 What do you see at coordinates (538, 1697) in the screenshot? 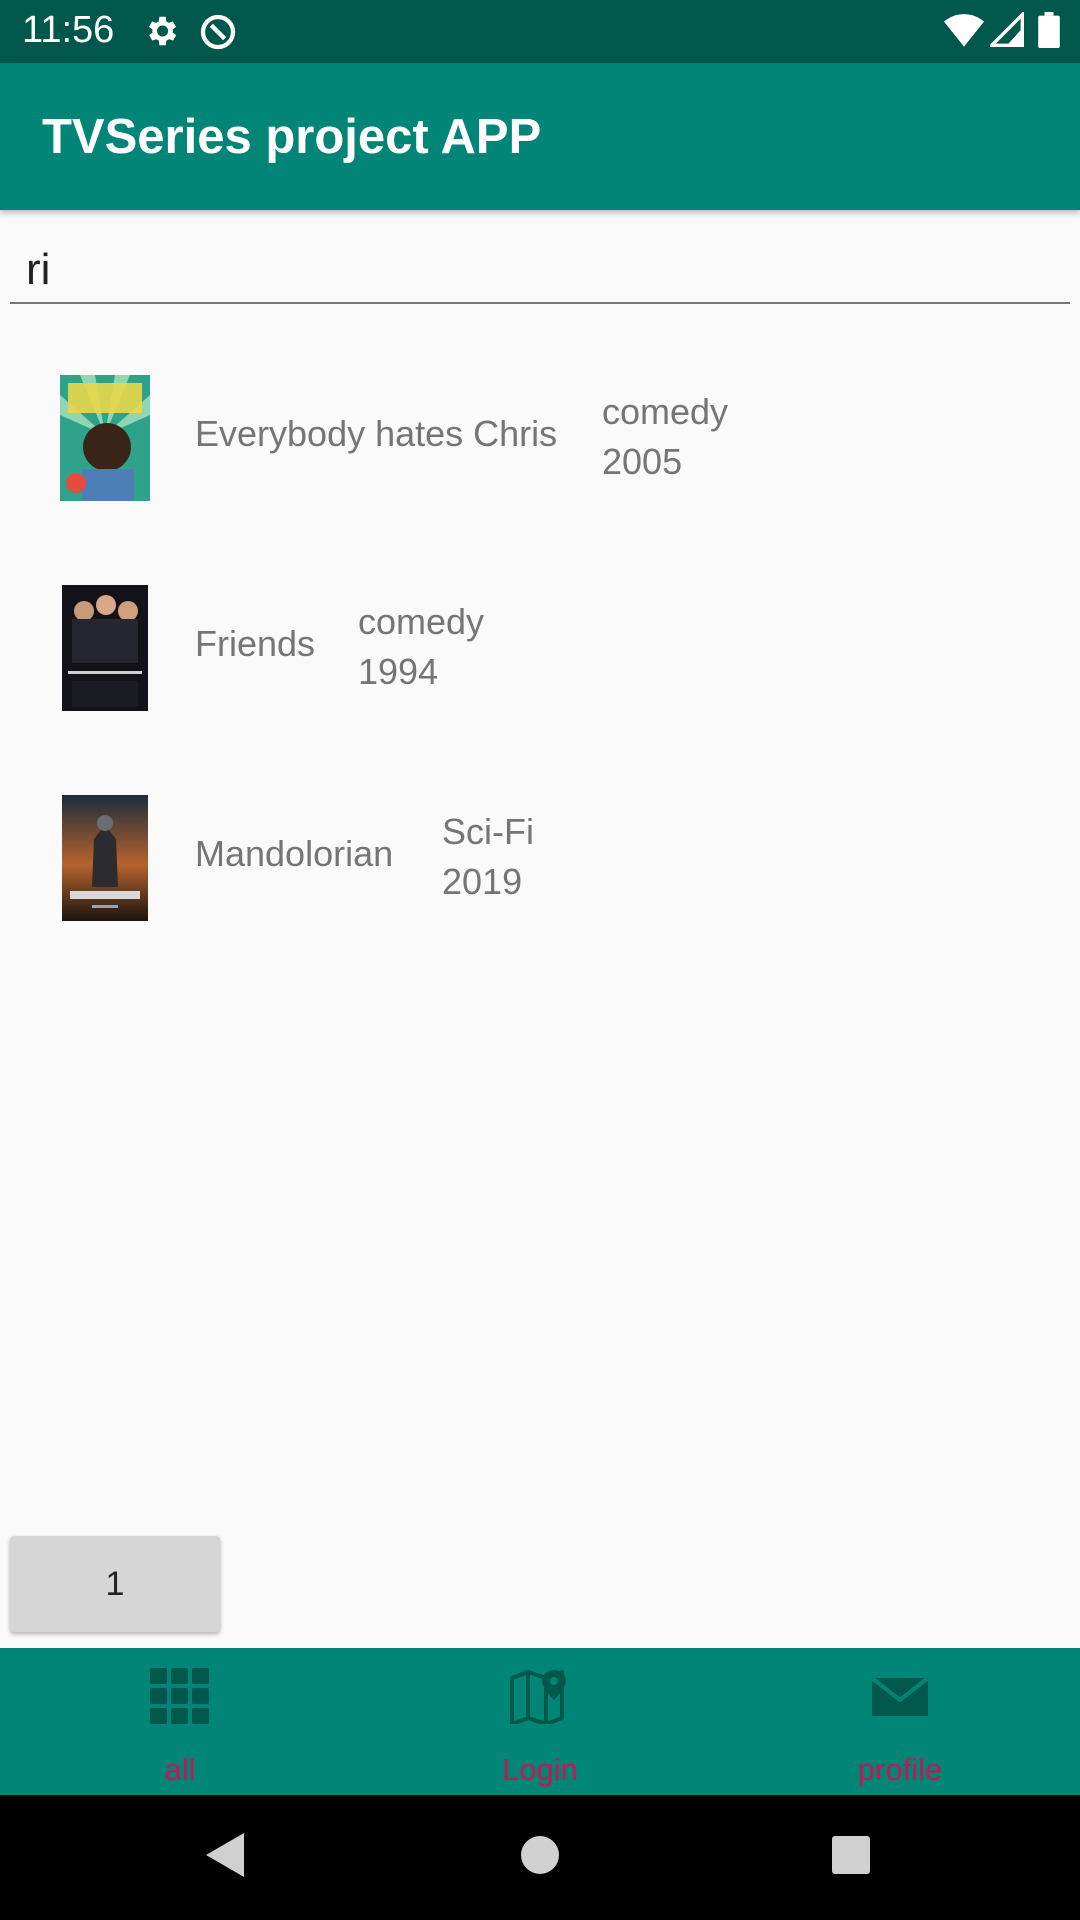
I see `map-icon` at bounding box center [538, 1697].